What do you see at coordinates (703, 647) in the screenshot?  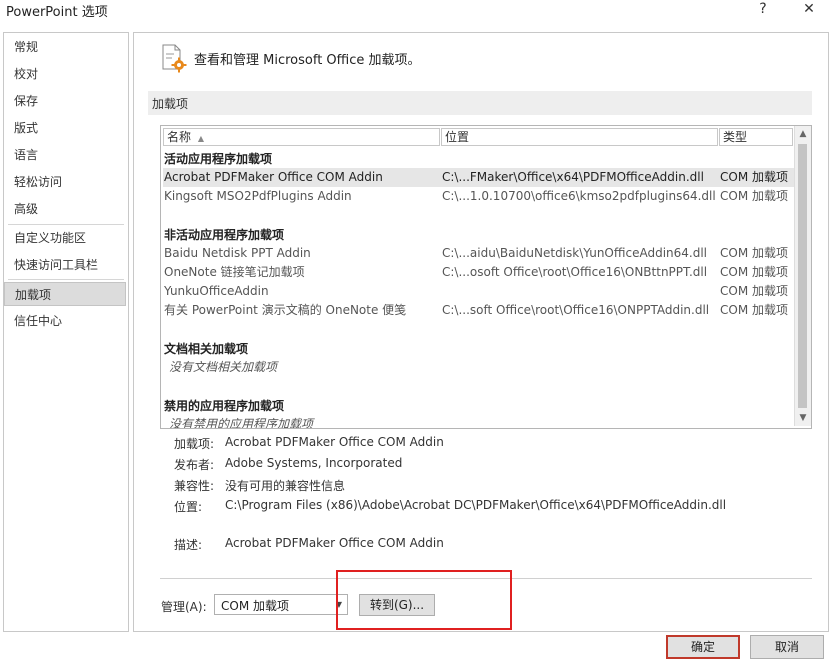 I see `ok-button: 确定` at bounding box center [703, 647].